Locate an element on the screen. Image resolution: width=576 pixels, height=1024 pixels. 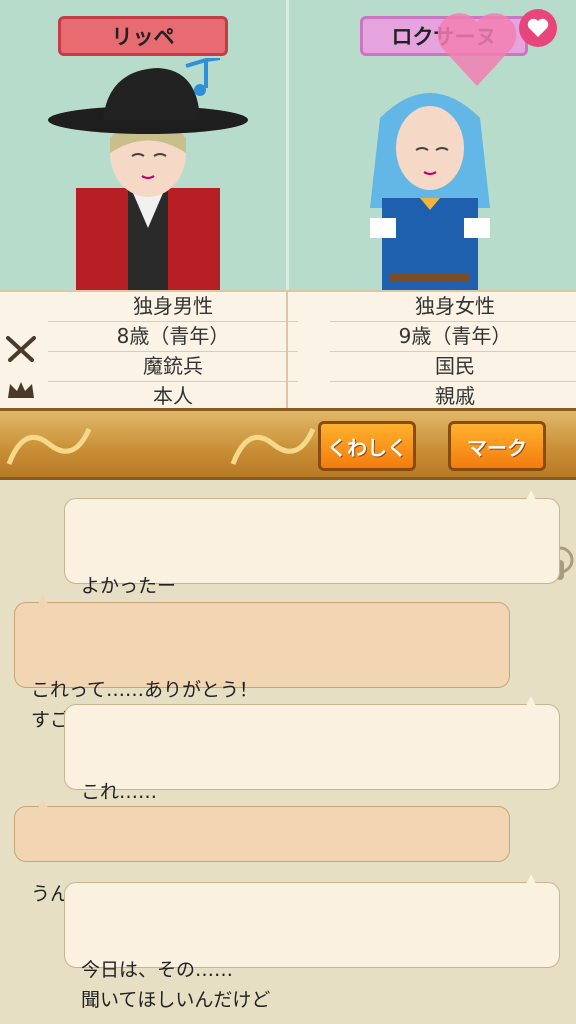
left-info-column: 独身男性 8歳（青年） 魔銃兵 本人 is located at coordinates (173, 351).